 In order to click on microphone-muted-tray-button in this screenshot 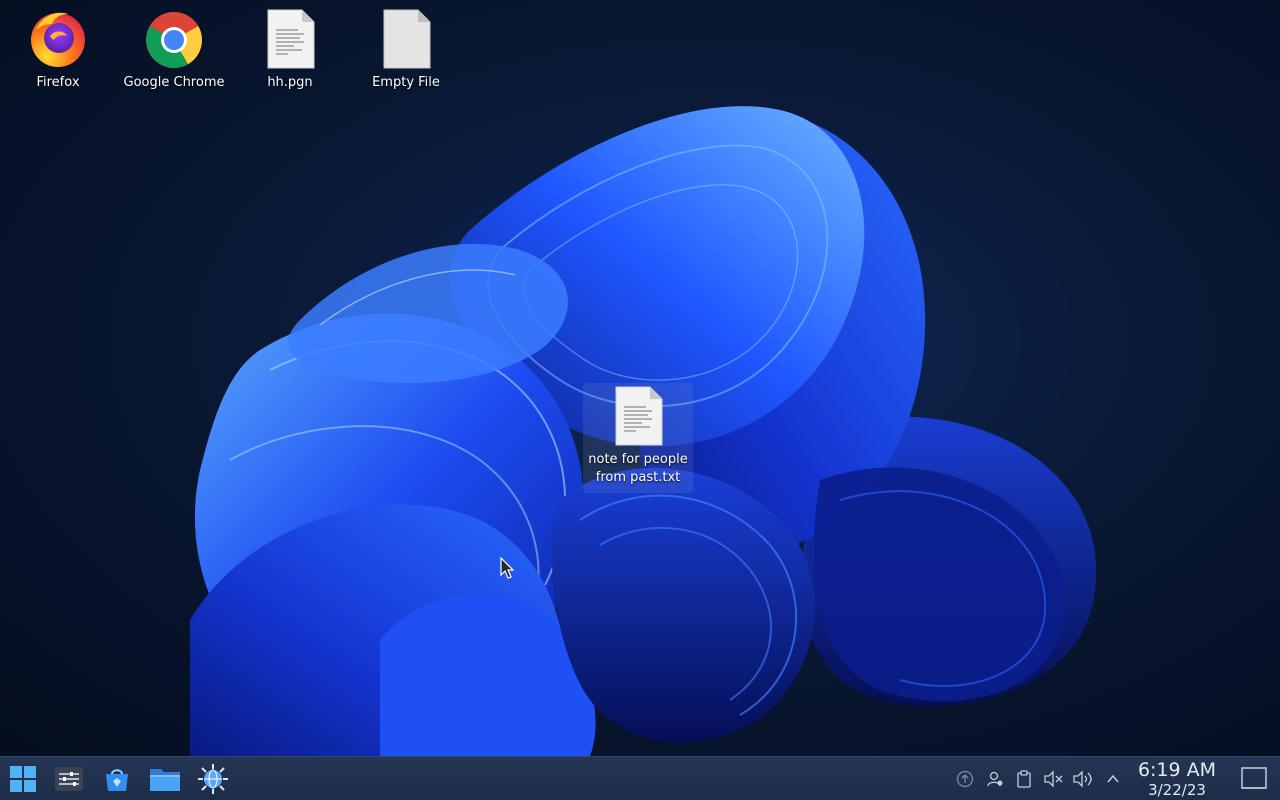, I will do `click(1053, 779)`.